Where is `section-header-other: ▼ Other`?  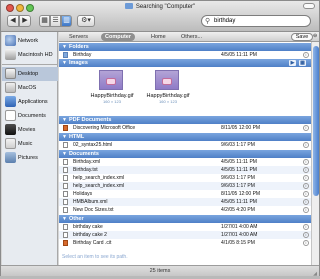
section-header-other: ▼ Other is located at coordinates (185, 219).